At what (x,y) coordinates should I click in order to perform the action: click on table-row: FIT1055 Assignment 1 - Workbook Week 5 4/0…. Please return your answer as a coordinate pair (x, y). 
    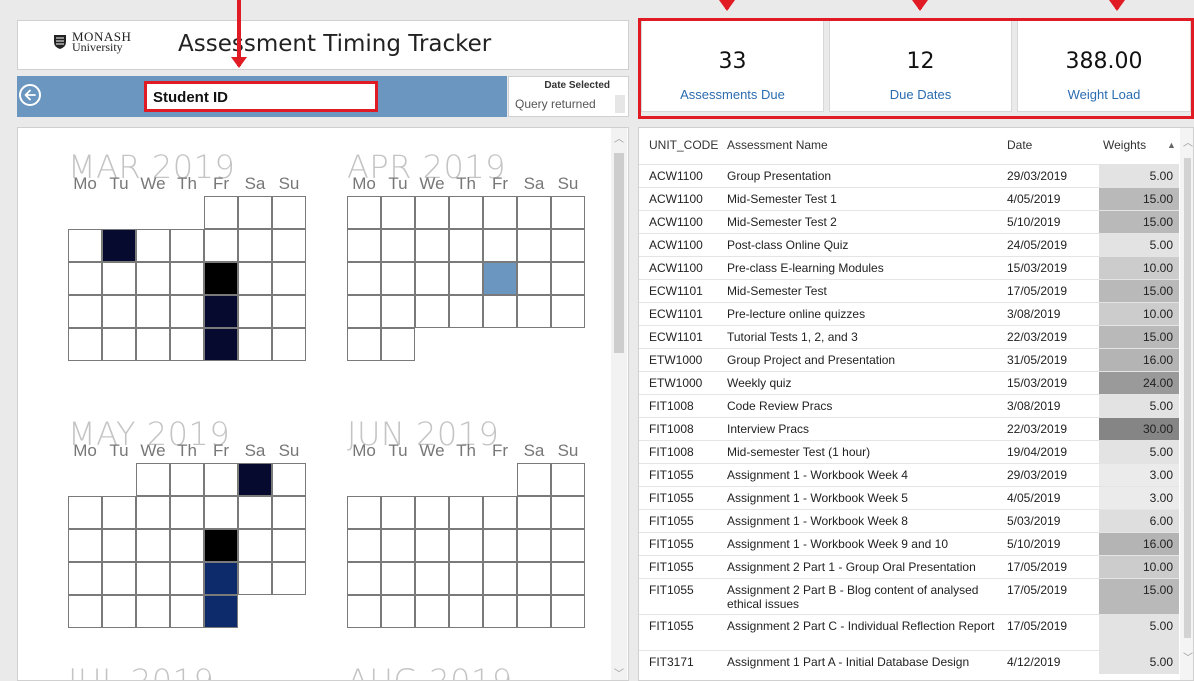
    Looking at the image, I should click on (909, 498).